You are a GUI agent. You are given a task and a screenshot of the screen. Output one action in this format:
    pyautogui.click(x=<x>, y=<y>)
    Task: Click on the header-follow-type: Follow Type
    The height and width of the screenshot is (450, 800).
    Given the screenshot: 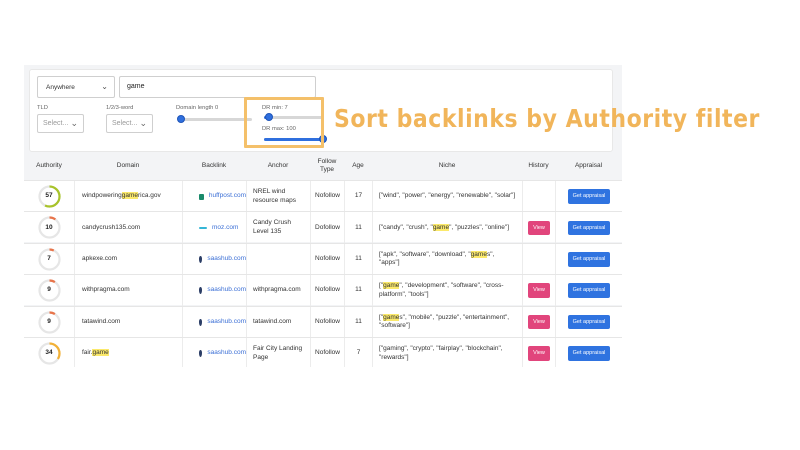 What is the action you would take?
    pyautogui.click(x=327, y=166)
    